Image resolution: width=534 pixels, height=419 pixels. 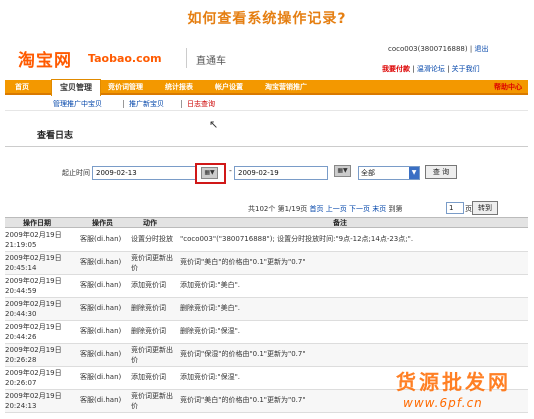 I want to click on row-note: 删除竞价词:"美白"., so click(x=210, y=308).